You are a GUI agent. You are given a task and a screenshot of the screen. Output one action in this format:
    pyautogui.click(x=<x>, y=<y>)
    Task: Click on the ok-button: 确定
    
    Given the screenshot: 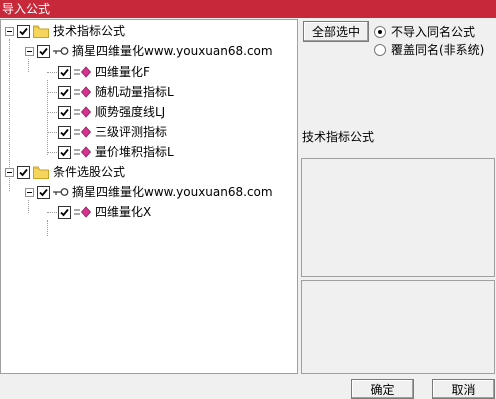 What is the action you would take?
    pyautogui.click(x=382, y=389)
    